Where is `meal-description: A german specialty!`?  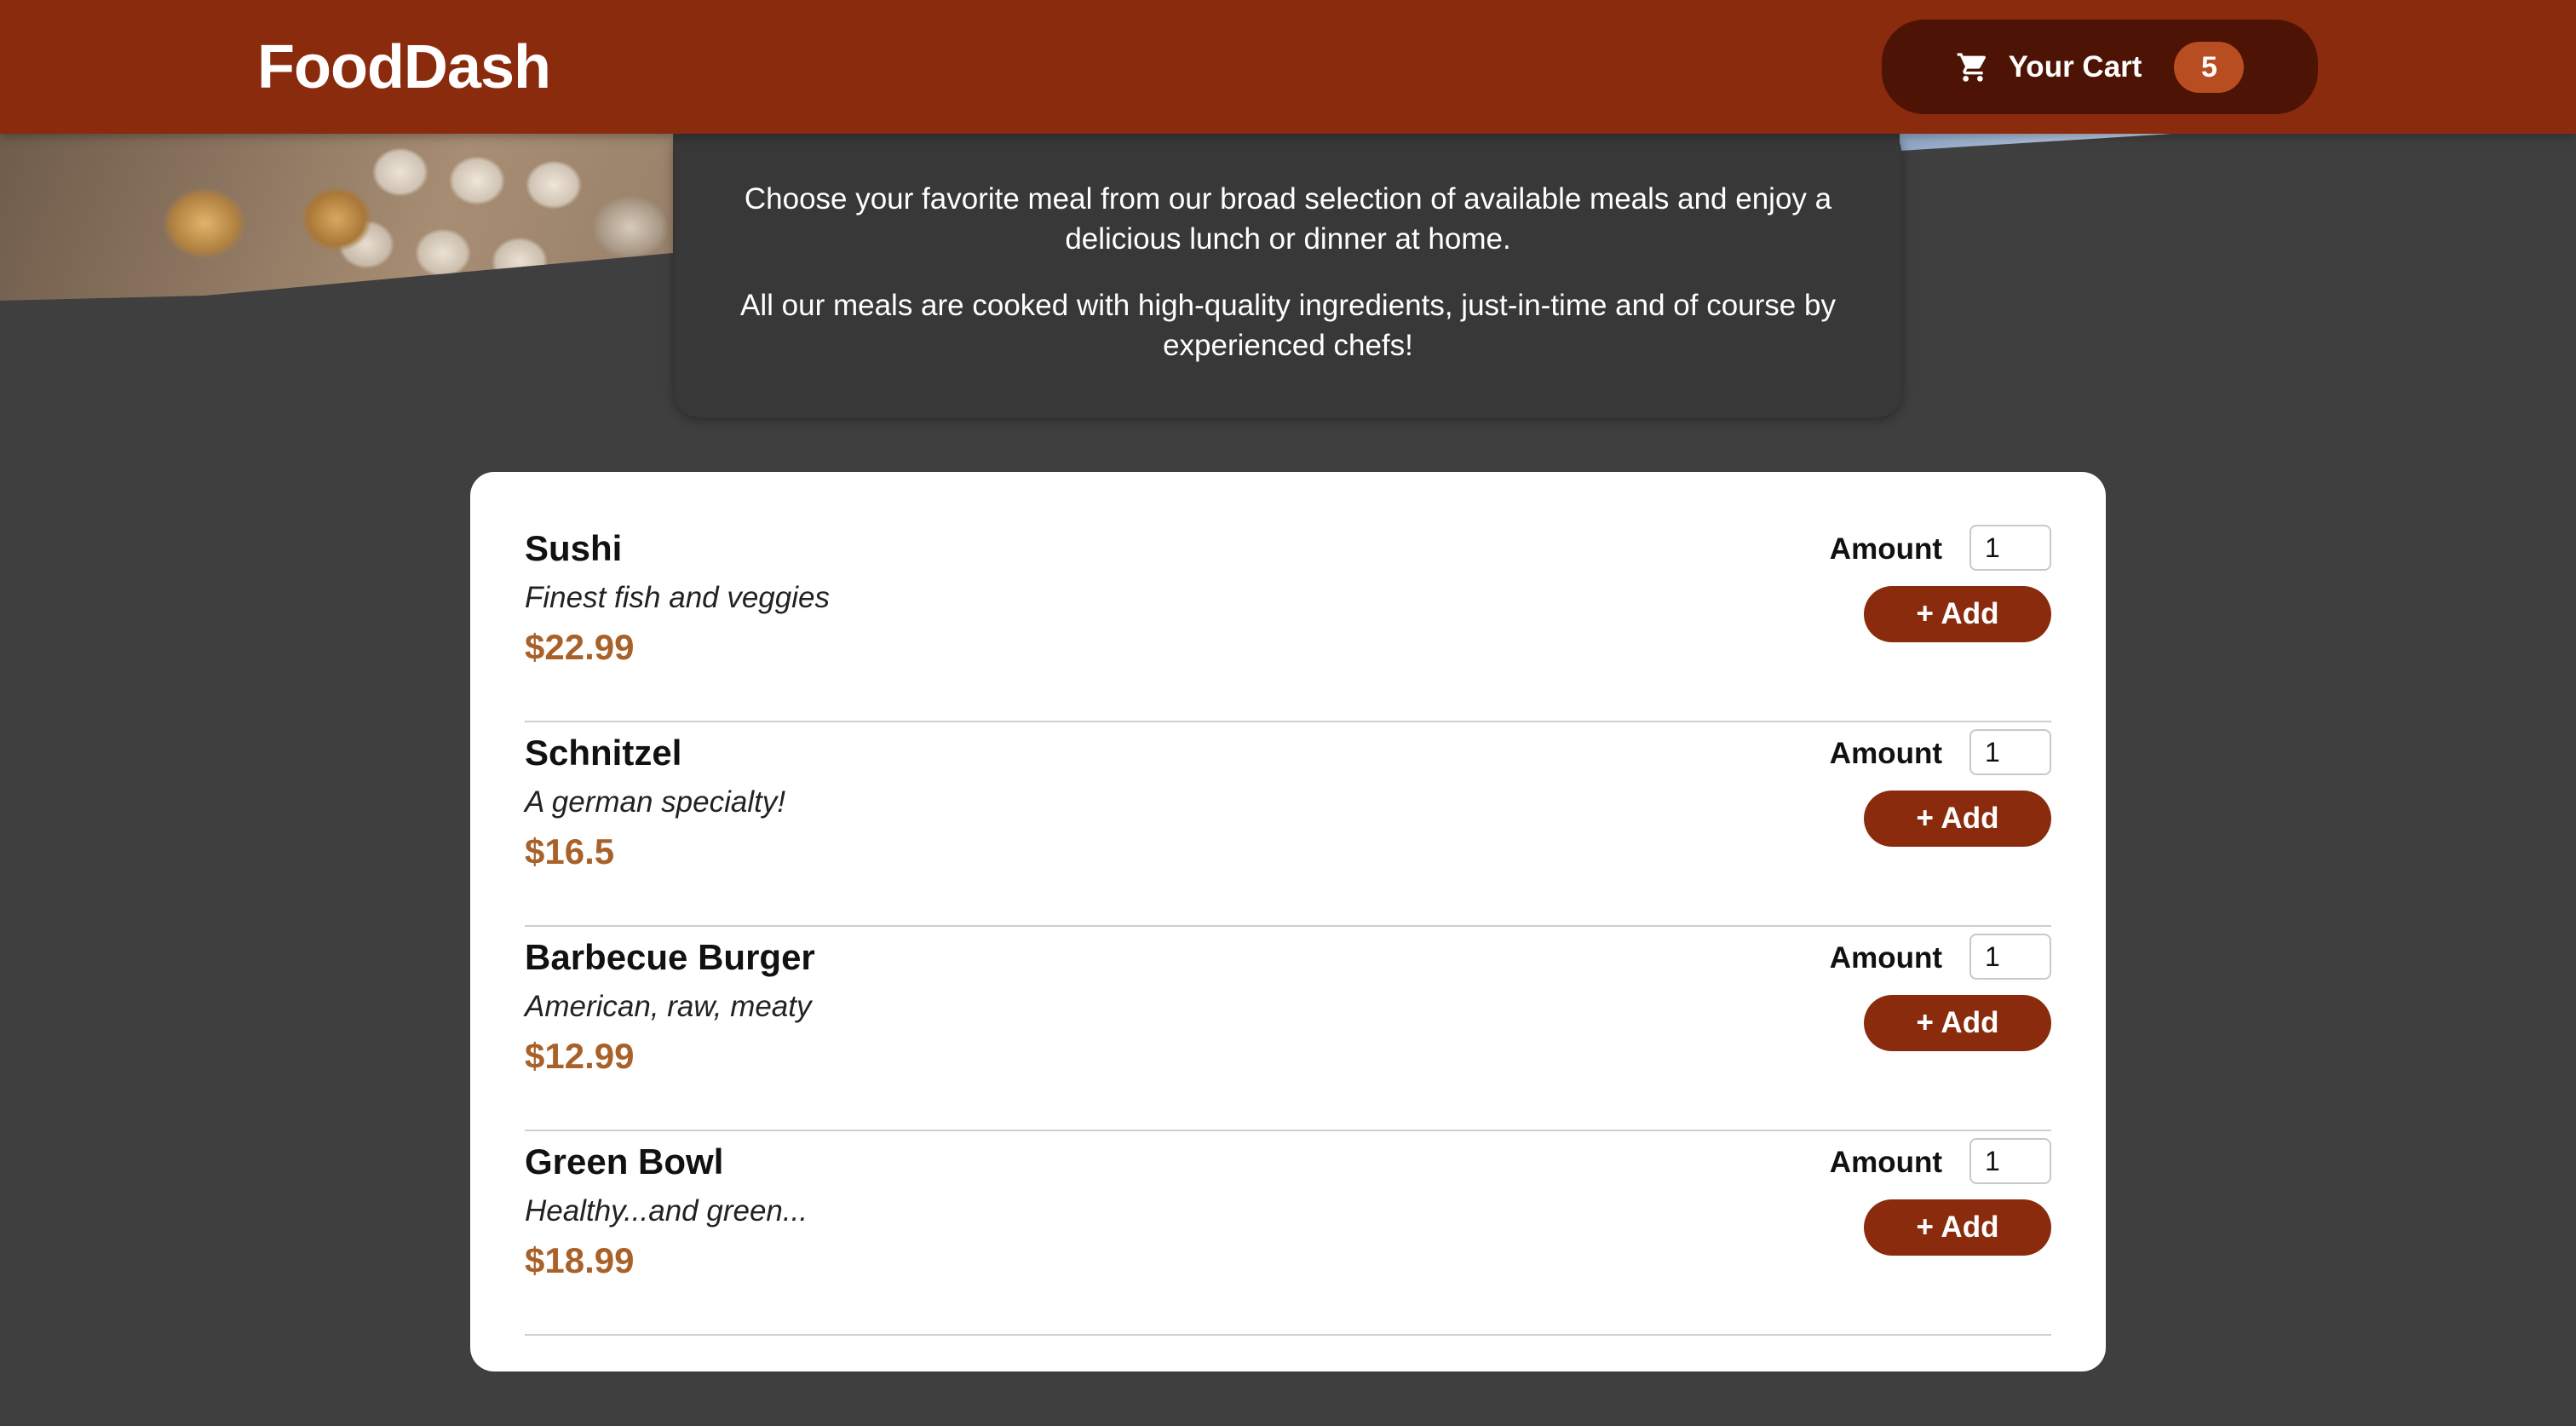
meal-description: A german specialty! is located at coordinates (656, 802).